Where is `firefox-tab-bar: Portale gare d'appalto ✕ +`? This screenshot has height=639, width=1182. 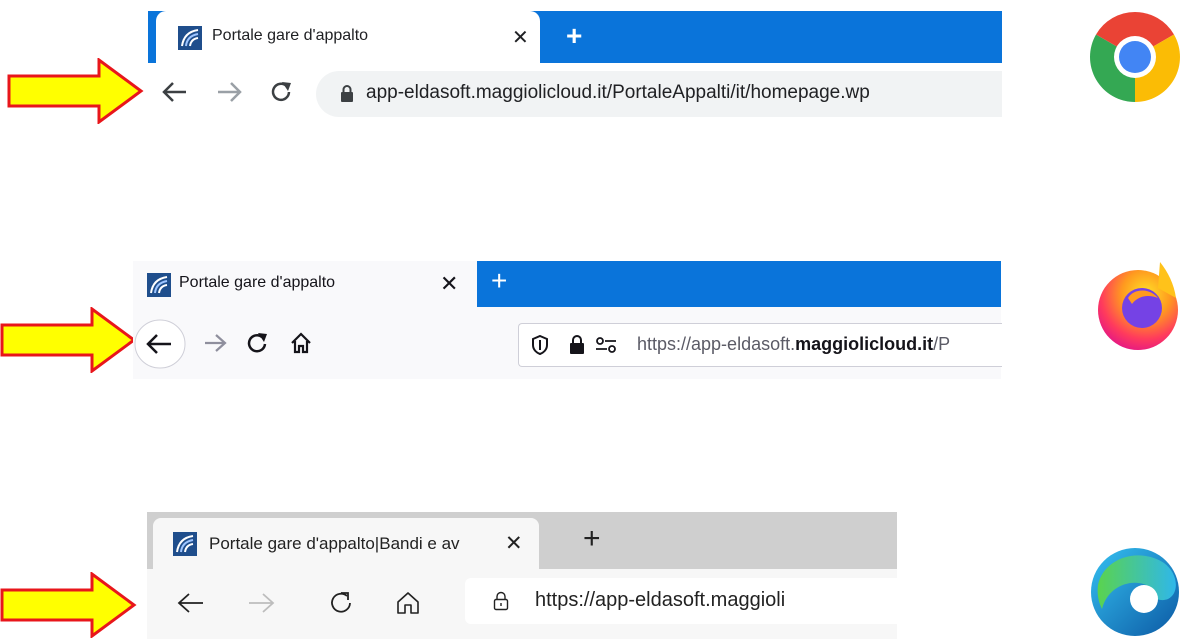
firefox-tab-bar: Portale gare d'appalto ✕ + is located at coordinates (567, 284).